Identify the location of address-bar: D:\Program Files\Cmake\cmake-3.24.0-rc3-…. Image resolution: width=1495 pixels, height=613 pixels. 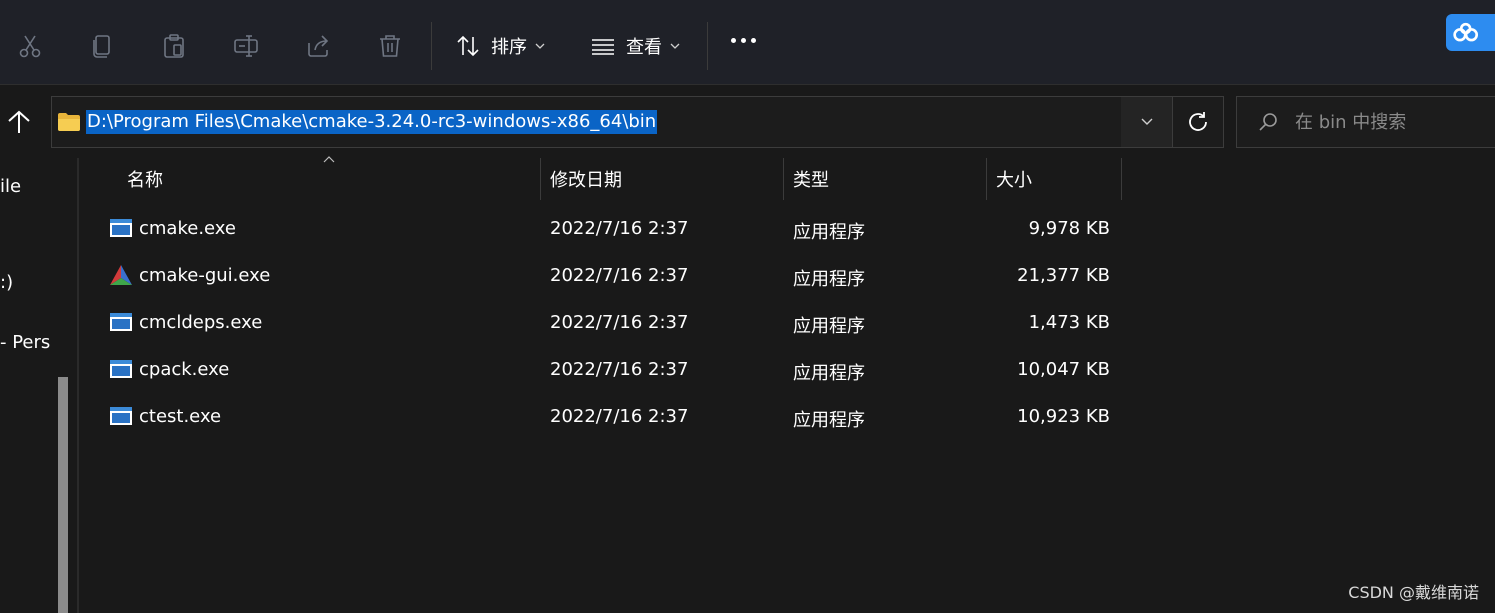
(612, 122).